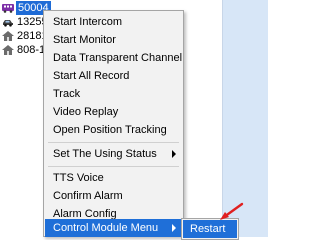 Image resolution: width=320 pixels, height=240 pixels. Describe the element at coordinates (113, 94) in the screenshot. I see `menu-item-track: Track` at that location.